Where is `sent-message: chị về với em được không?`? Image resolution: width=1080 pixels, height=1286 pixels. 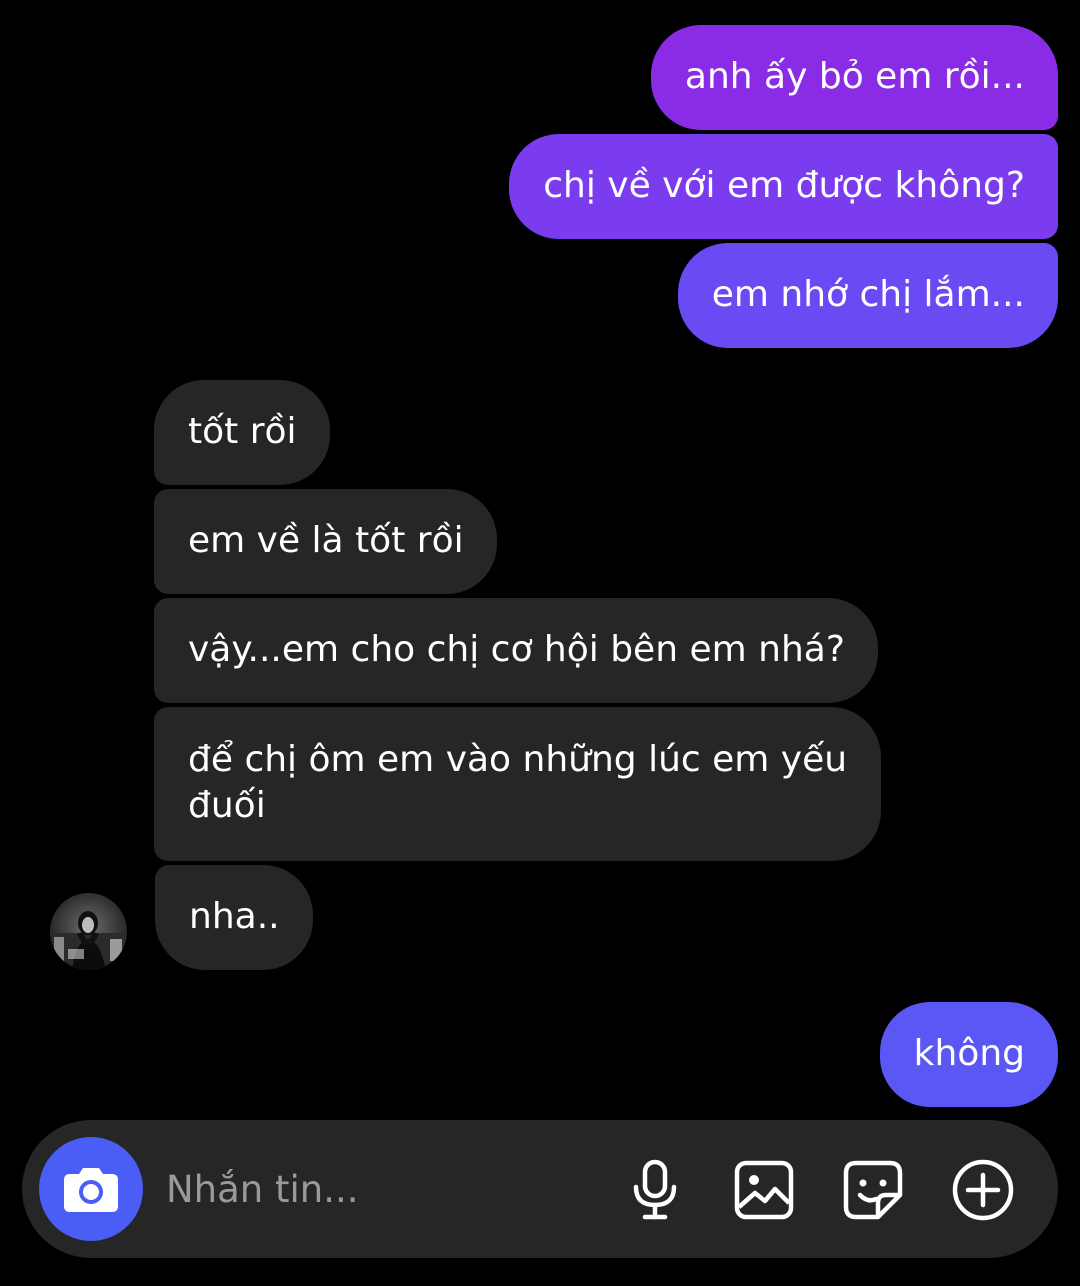 sent-message: chị về với em được không? is located at coordinates (783, 186).